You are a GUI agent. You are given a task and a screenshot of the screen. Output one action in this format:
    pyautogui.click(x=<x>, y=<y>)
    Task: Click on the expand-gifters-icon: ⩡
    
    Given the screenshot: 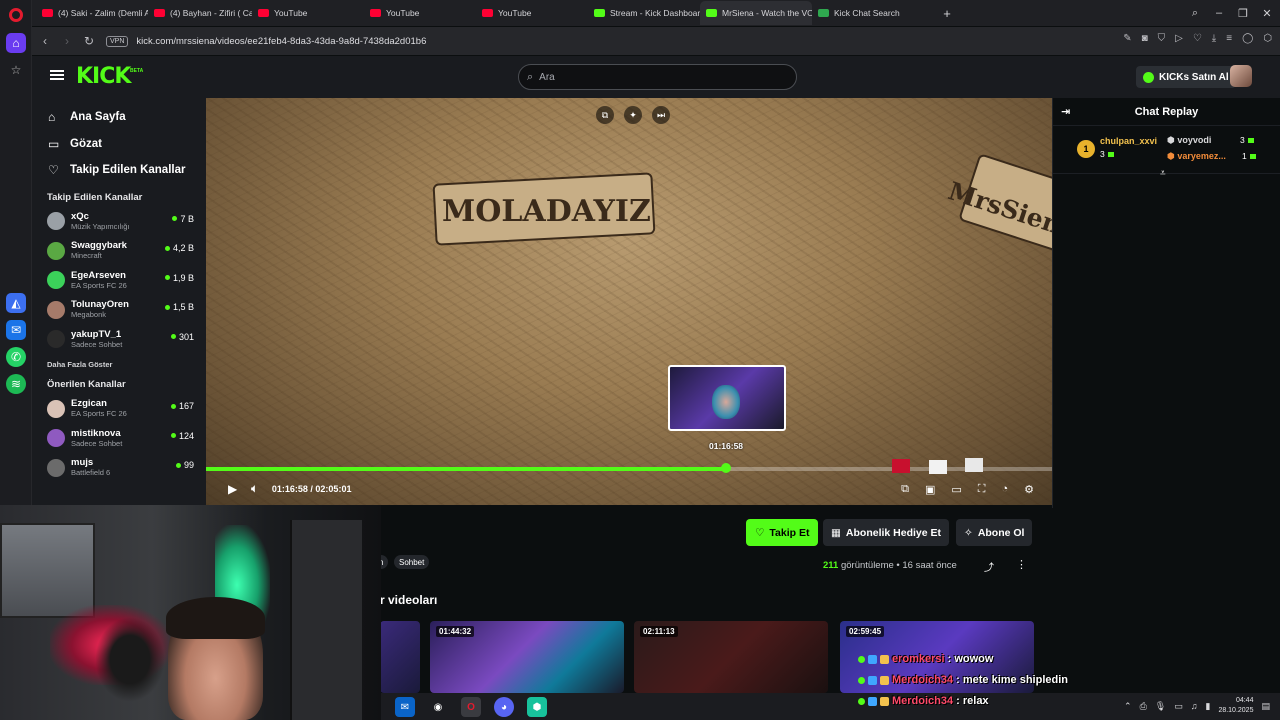 What is the action you would take?
    pyautogui.click(x=1163, y=173)
    